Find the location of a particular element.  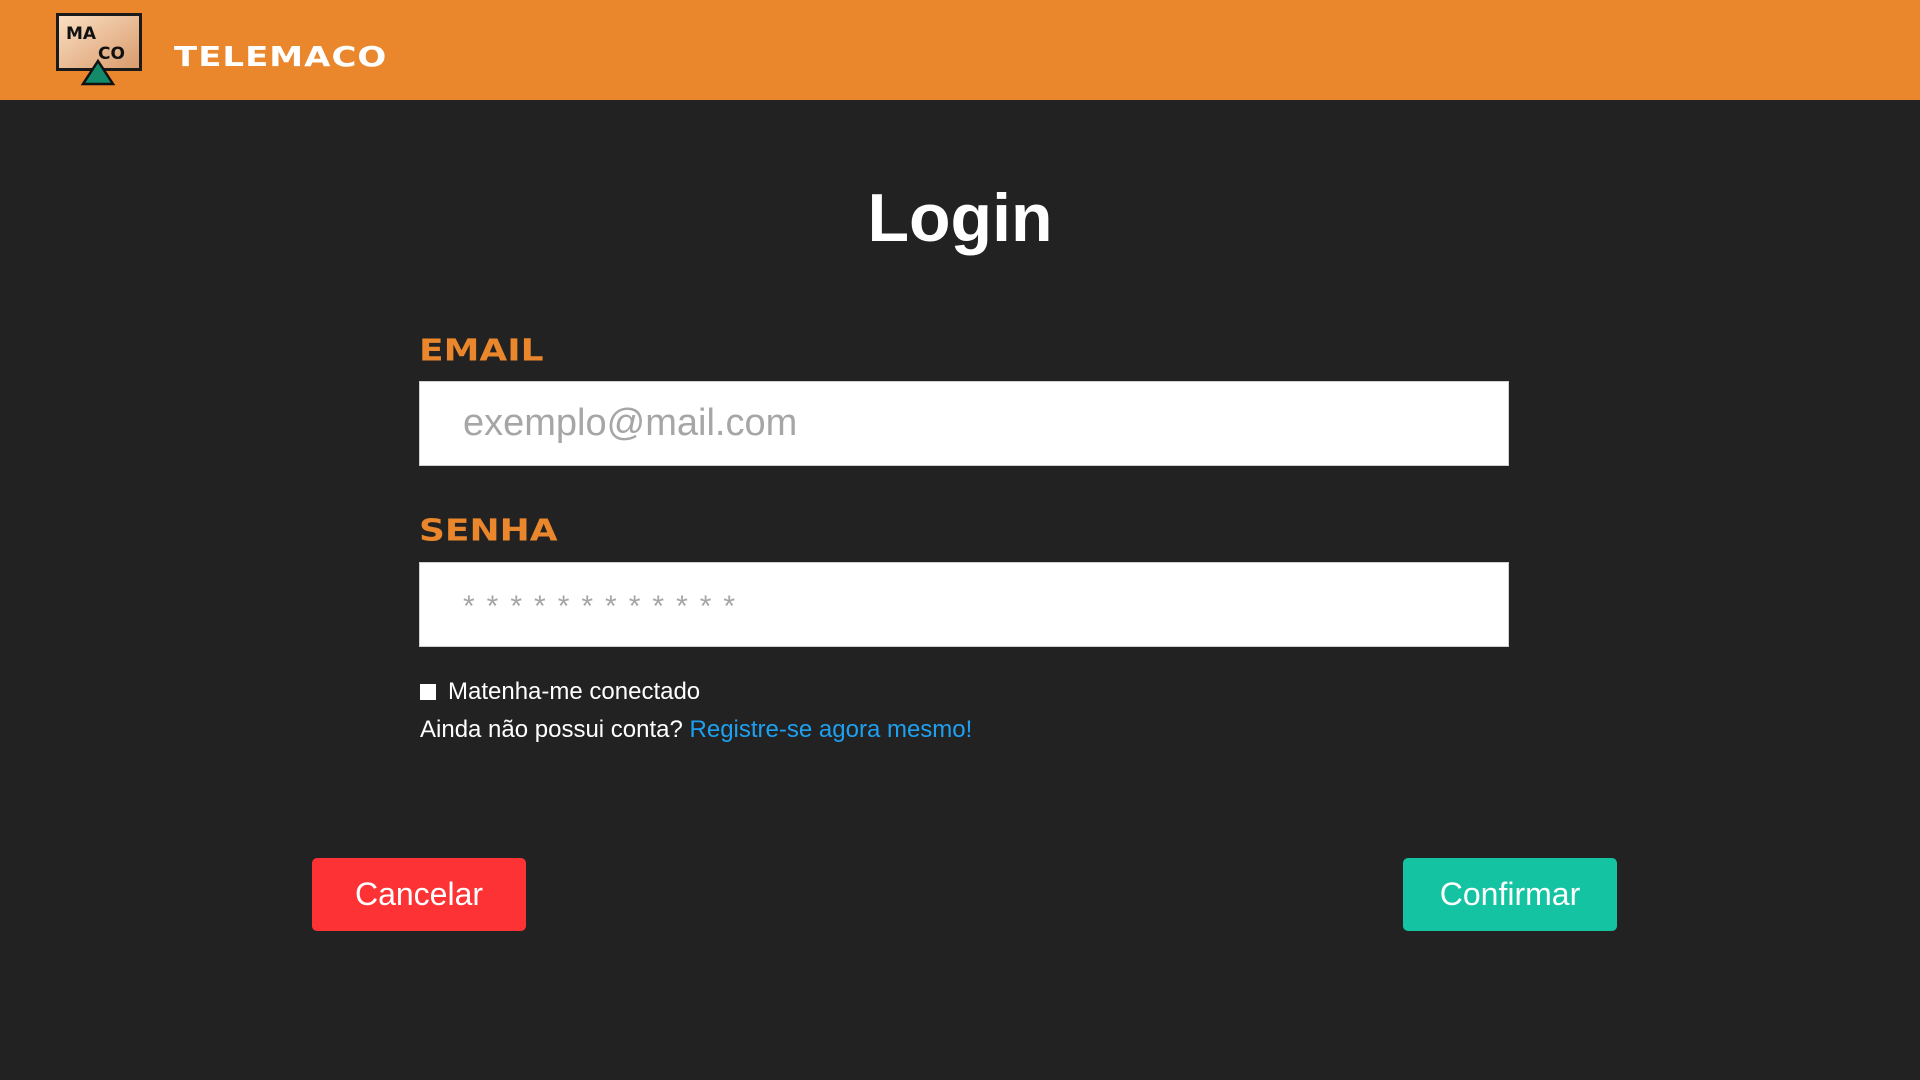

maco-logo-icon: MA CO is located at coordinates (99, 49).